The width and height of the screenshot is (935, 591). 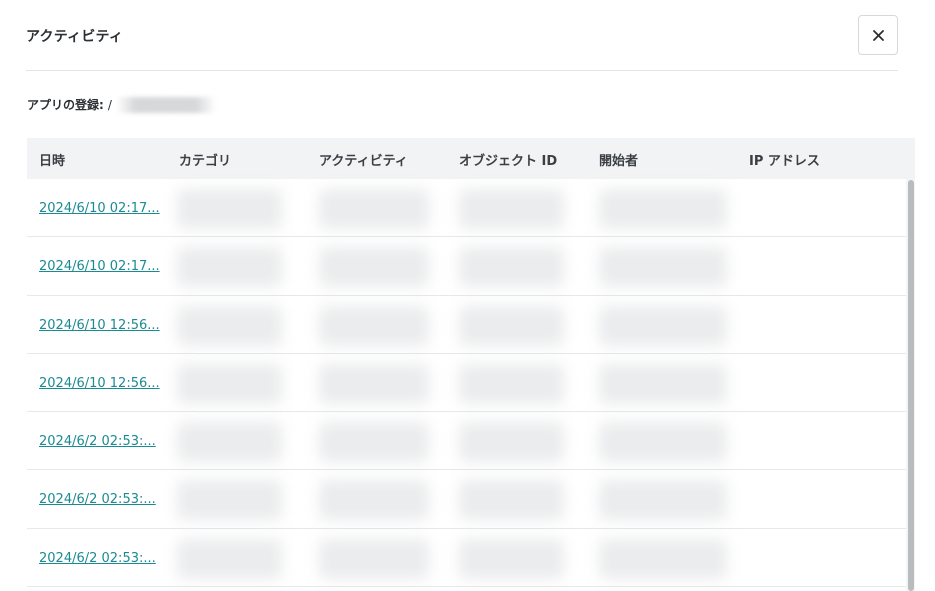 I want to click on column-header-activity: アクティビティ, so click(x=363, y=159).